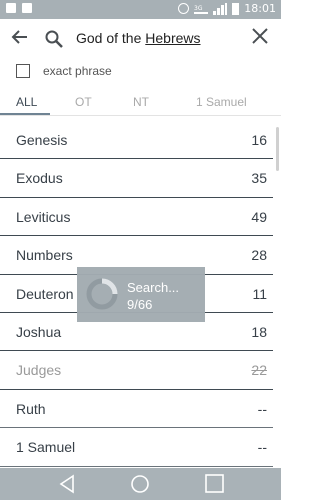 The width and height of the screenshot is (320, 500). What do you see at coordinates (39, 331) in the screenshot?
I see `book-name: Joshua` at bounding box center [39, 331].